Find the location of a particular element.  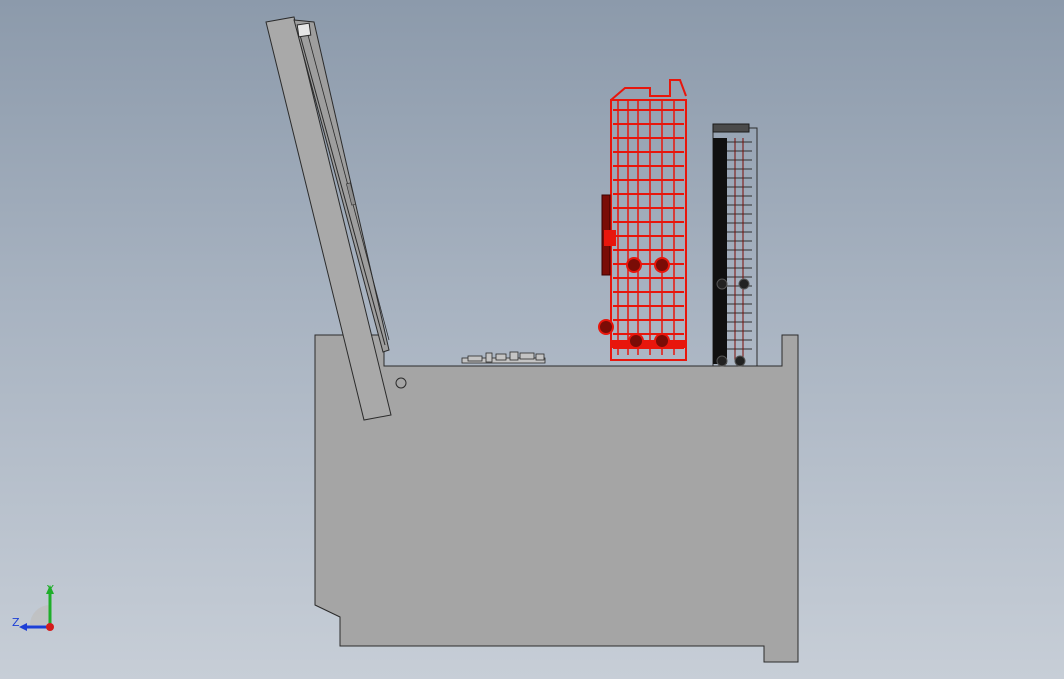

red-rack-bracket is located at coordinates (610, 238).